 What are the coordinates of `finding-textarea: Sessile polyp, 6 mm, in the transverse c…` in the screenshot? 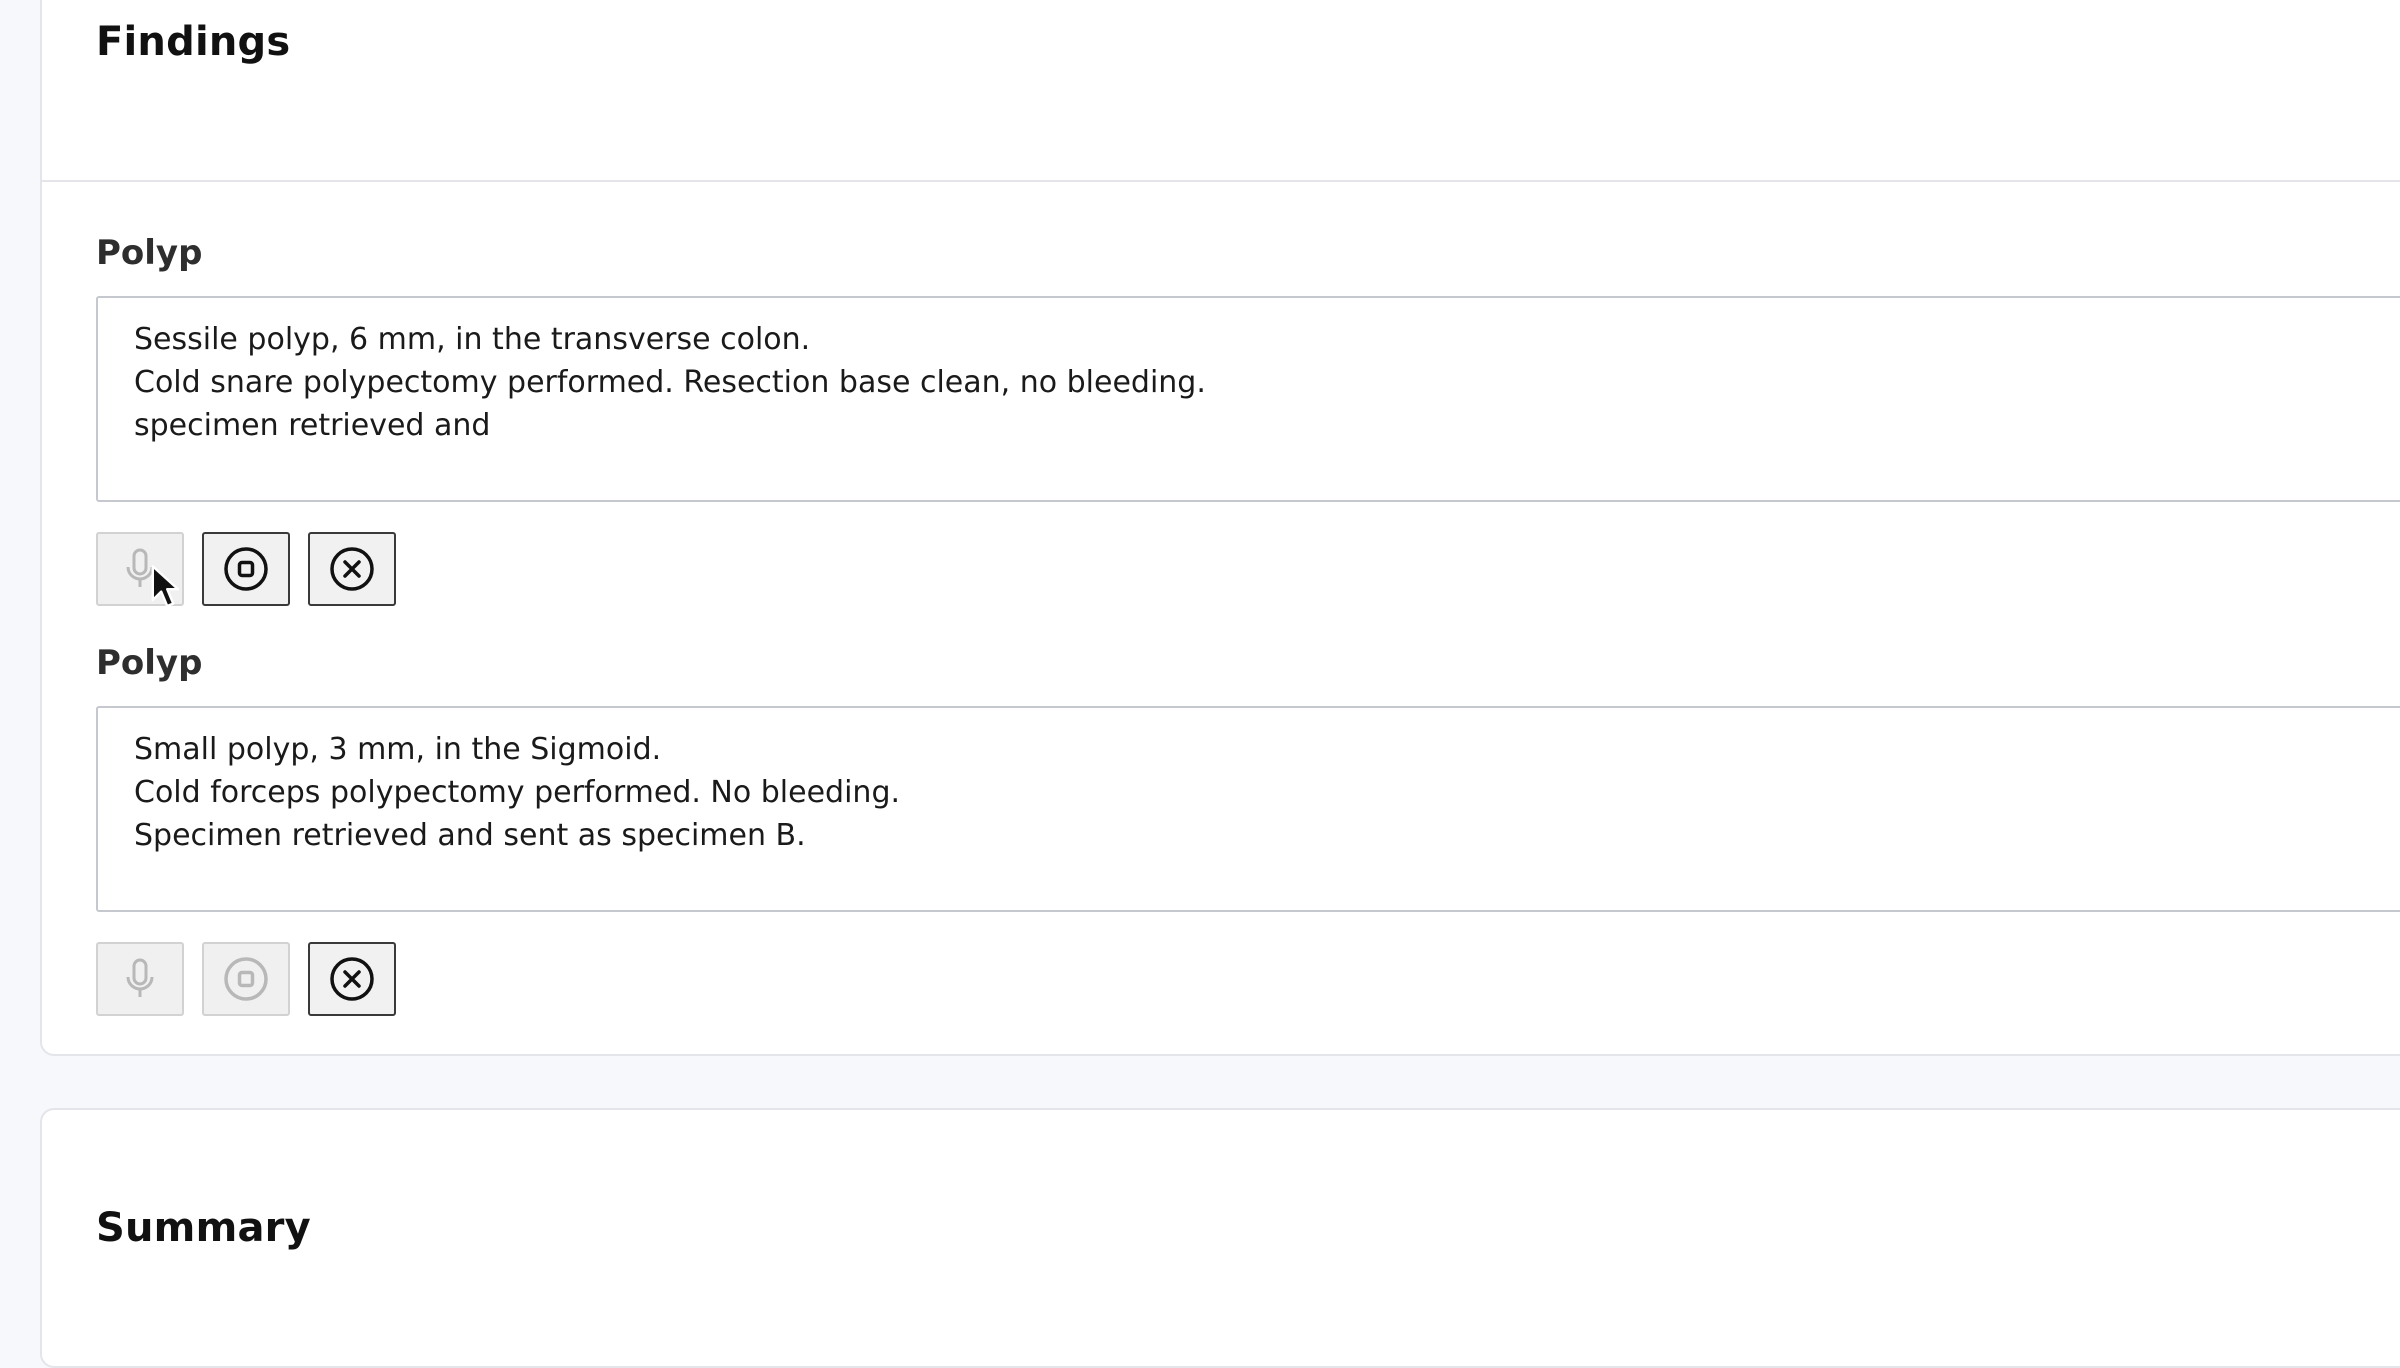 It's located at (1248, 399).